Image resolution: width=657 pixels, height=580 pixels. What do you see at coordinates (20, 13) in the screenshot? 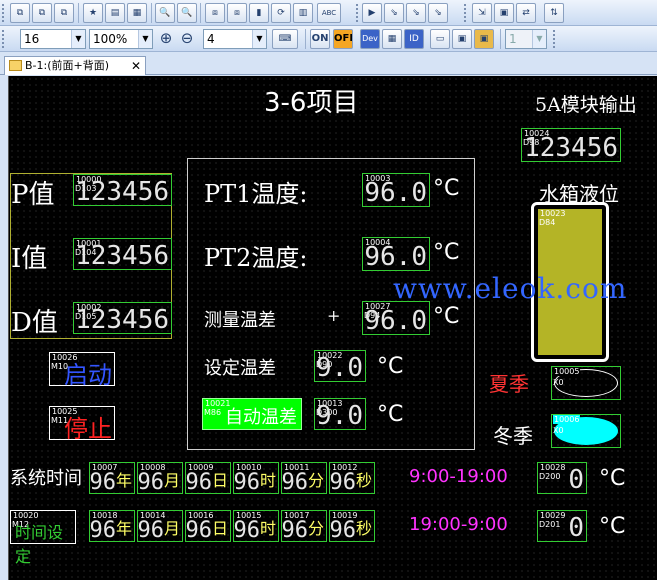
I see `copy-icon: ⧉` at bounding box center [20, 13].